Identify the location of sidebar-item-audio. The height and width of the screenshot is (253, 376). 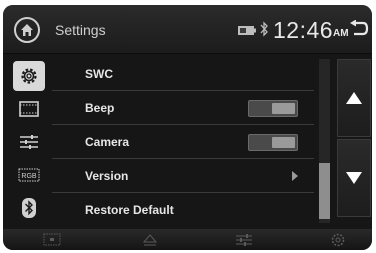
(29, 142).